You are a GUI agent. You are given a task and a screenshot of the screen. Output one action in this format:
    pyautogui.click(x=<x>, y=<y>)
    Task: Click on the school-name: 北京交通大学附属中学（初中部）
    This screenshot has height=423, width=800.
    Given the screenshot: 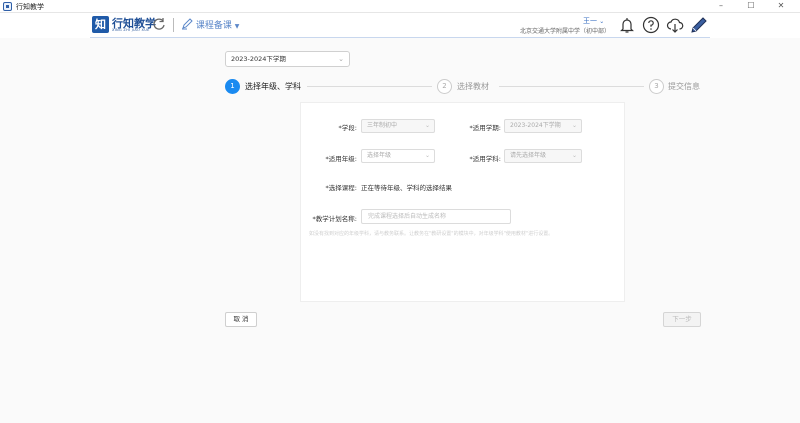 What is the action you would take?
    pyautogui.click(x=565, y=31)
    